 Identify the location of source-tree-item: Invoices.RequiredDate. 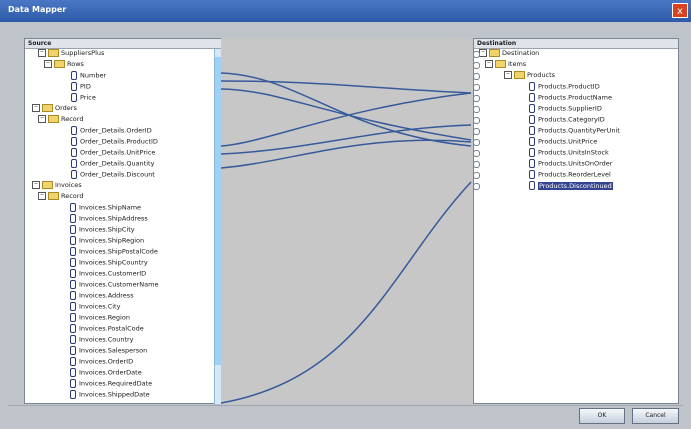
(111, 383).